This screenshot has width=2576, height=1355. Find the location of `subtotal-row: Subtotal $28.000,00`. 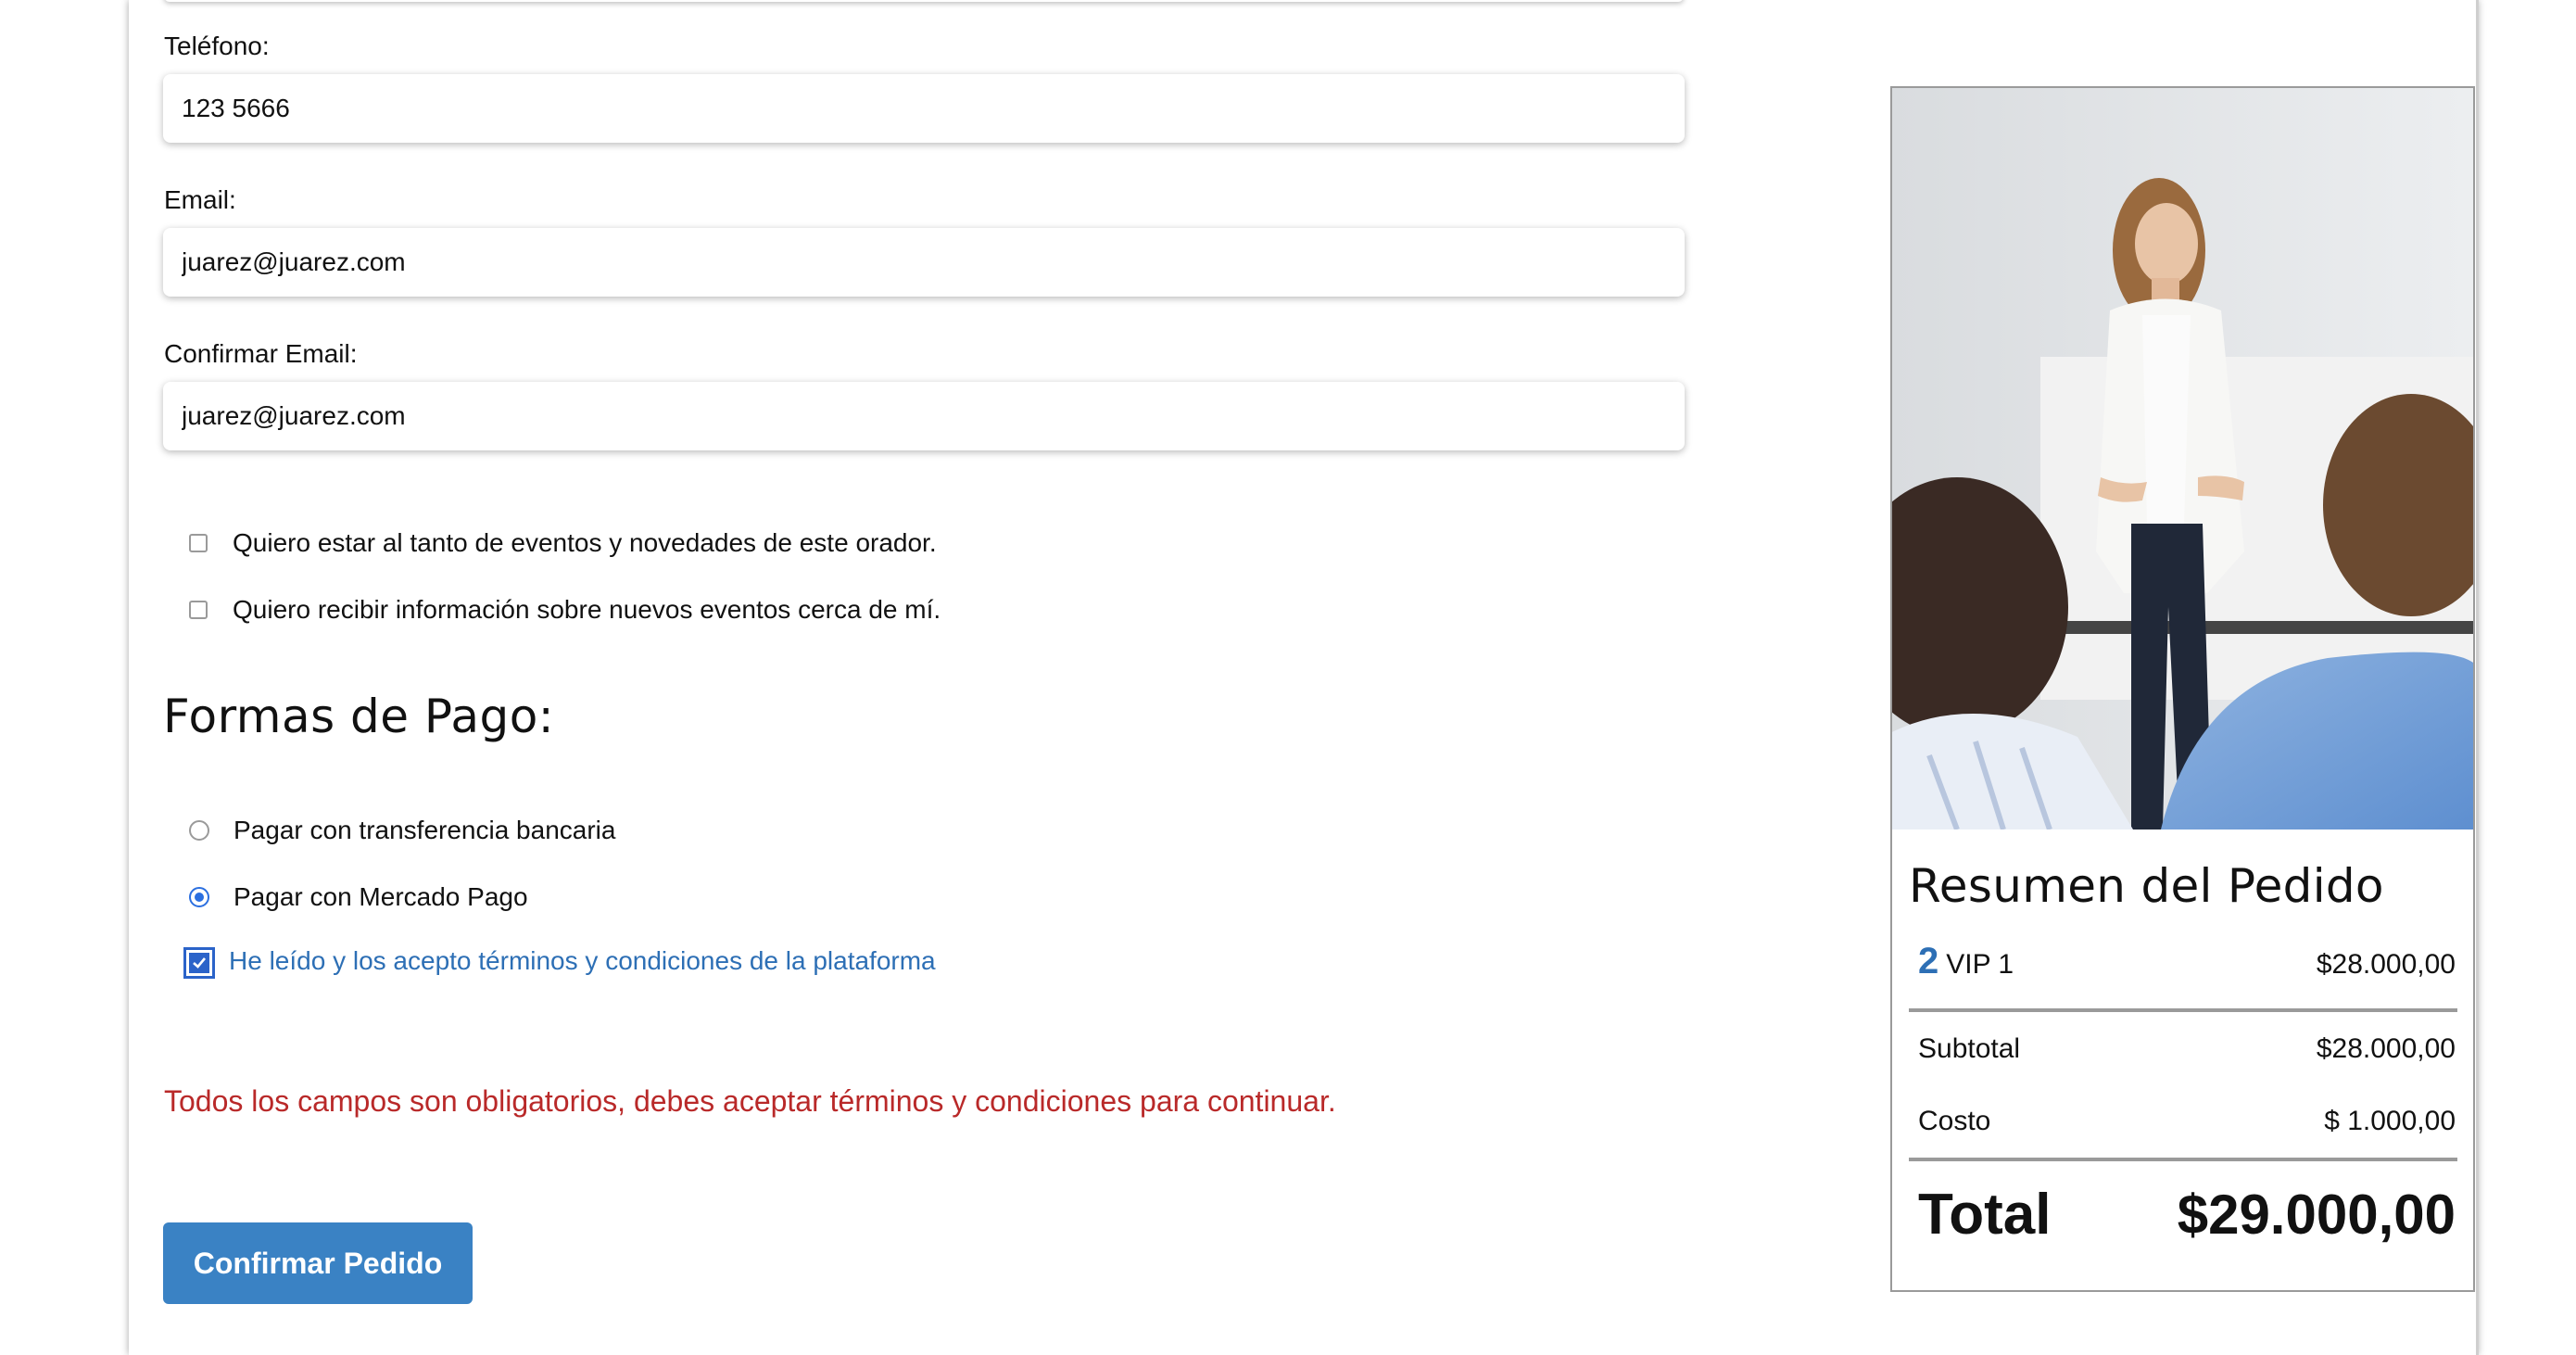

subtotal-row: Subtotal $28.000,00 is located at coordinates (2187, 1049).